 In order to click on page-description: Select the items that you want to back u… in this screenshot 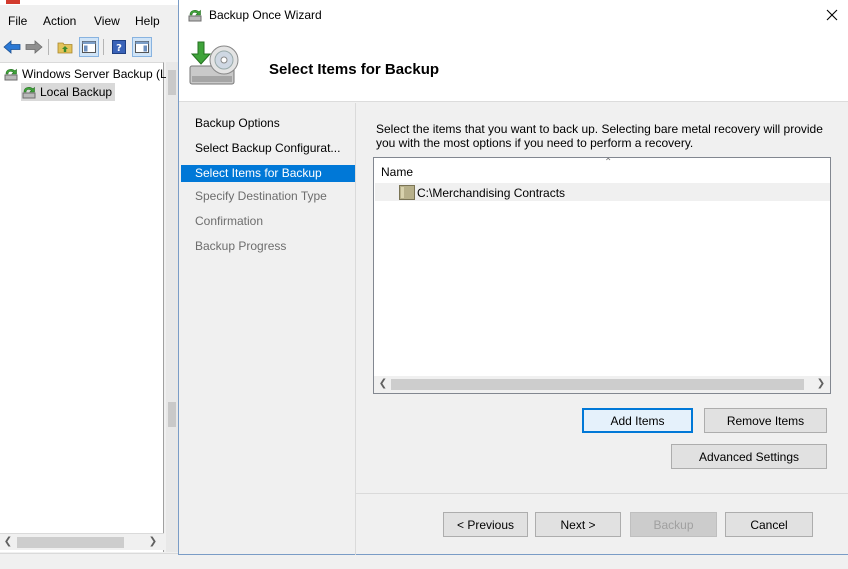, I will do `click(599, 136)`.